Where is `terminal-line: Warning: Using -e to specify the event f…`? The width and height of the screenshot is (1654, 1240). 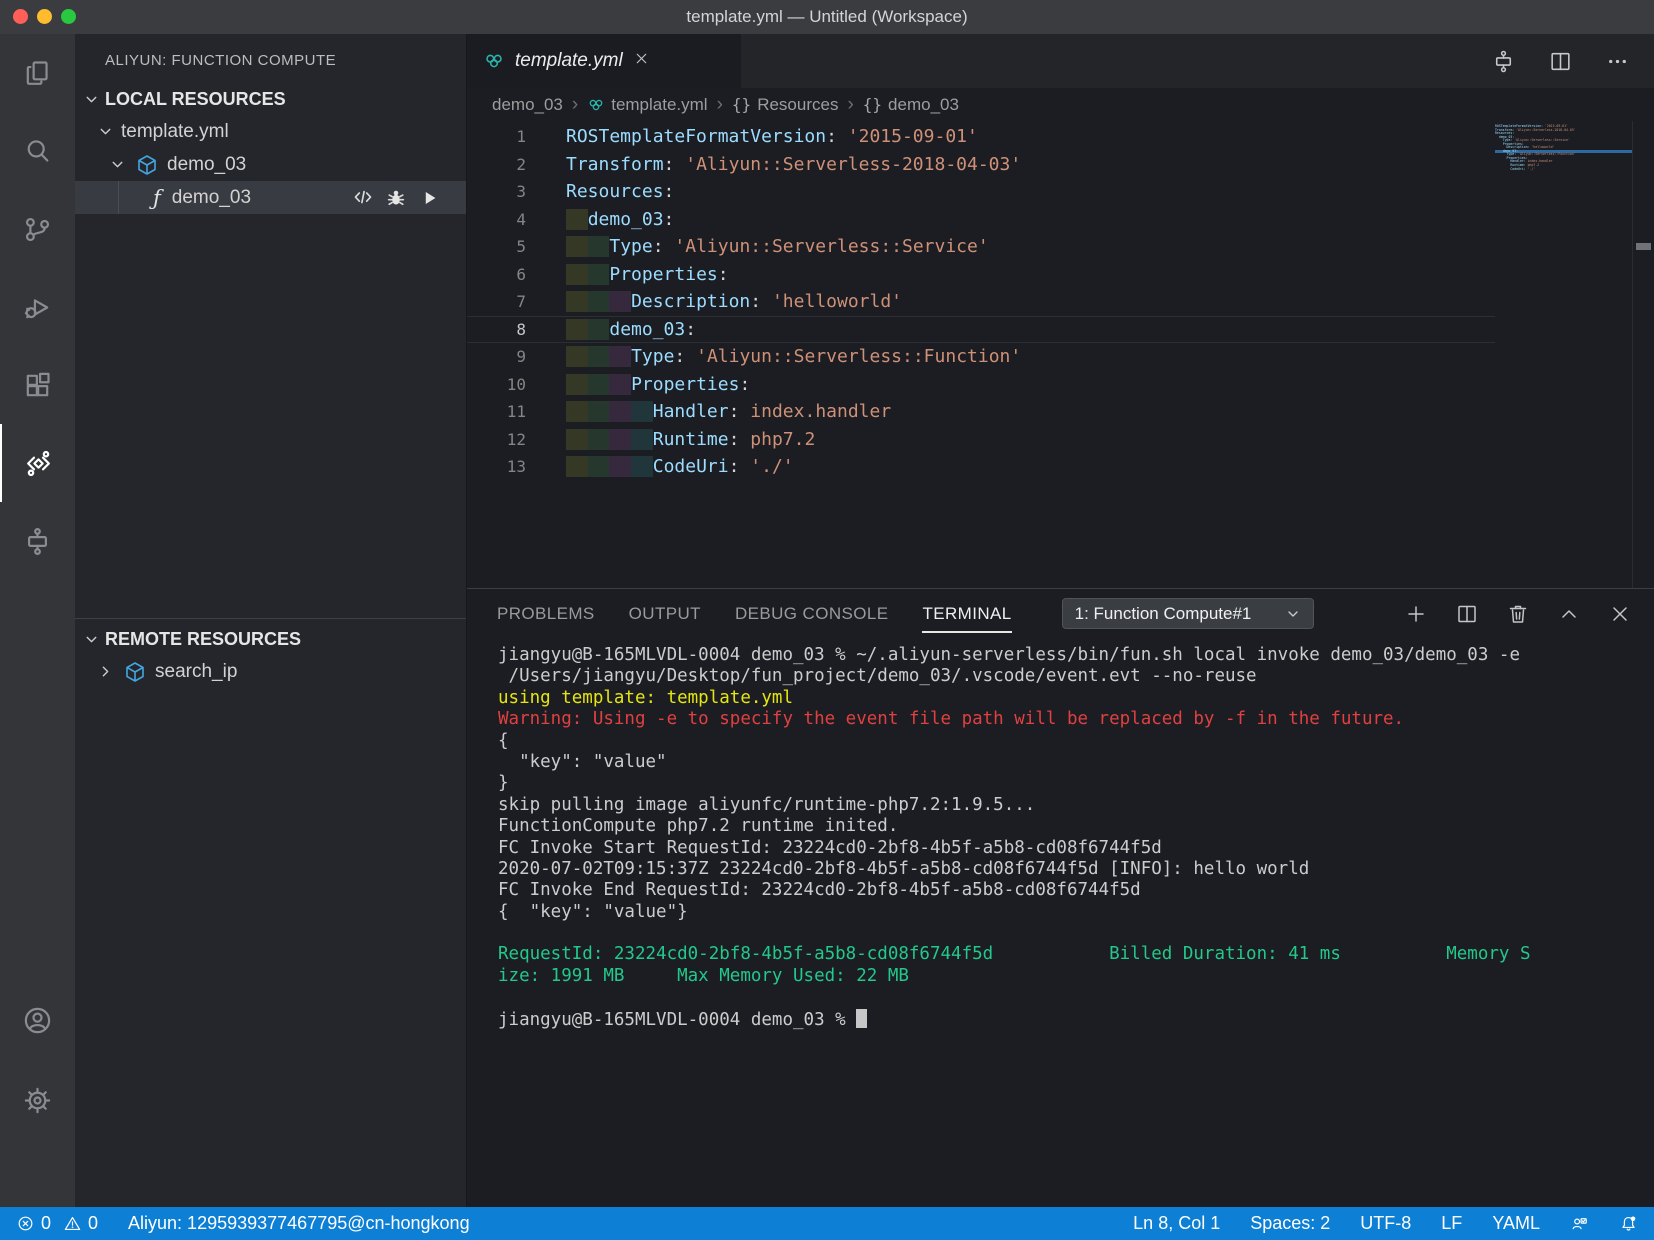
terminal-line: Warning: Using -e to specify the event f… is located at coordinates (951, 719).